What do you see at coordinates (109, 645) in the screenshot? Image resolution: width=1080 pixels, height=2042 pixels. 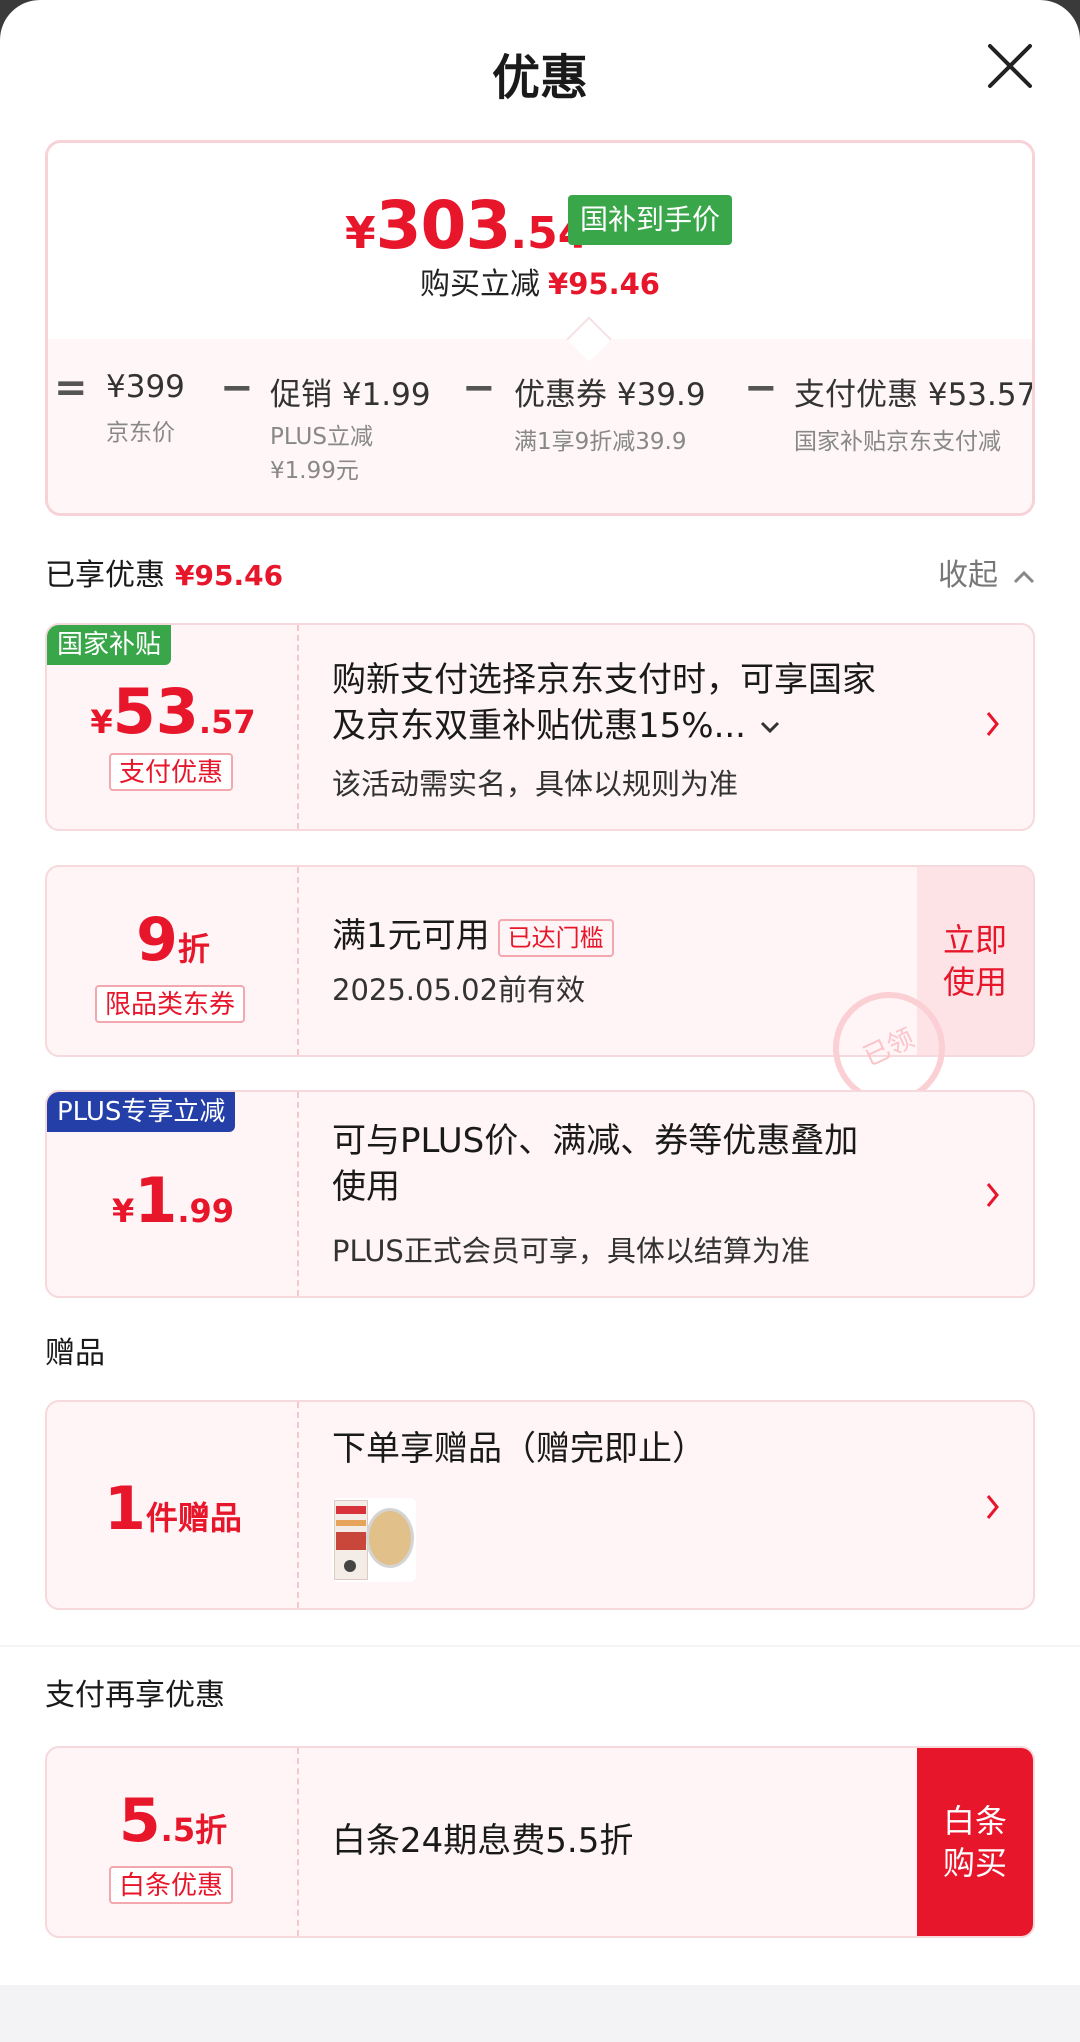 I see `subsidy-badge: 国家补贴` at bounding box center [109, 645].